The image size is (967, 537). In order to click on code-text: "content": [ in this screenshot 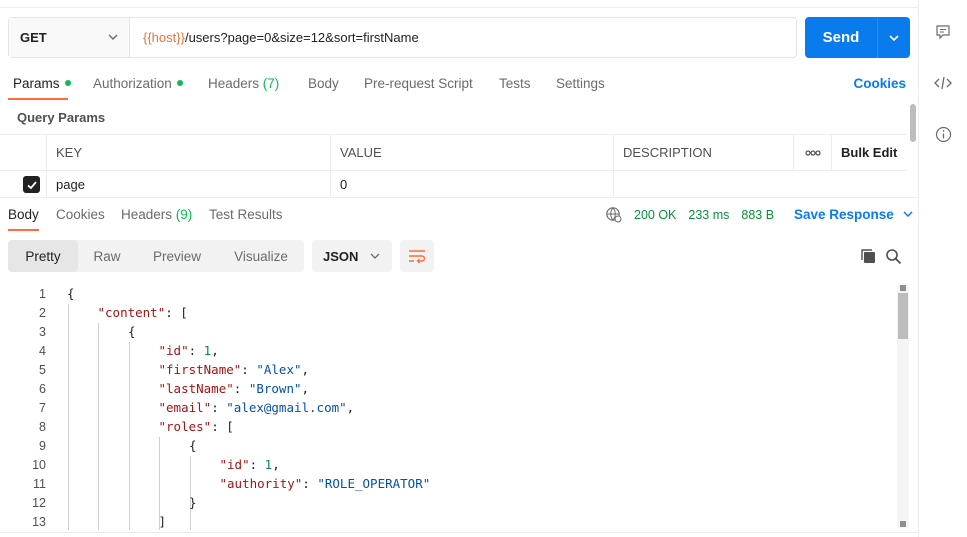, I will do `click(143, 312)`.